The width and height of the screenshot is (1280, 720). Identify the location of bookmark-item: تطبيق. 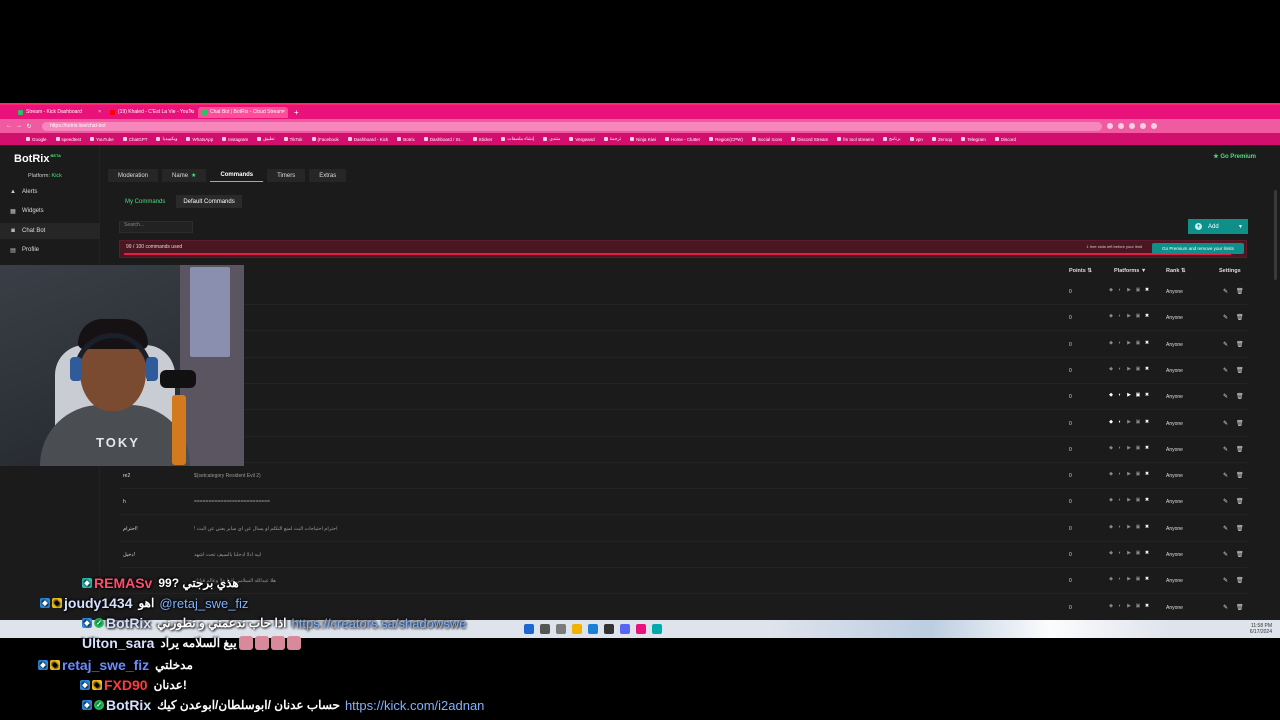
(266, 139).